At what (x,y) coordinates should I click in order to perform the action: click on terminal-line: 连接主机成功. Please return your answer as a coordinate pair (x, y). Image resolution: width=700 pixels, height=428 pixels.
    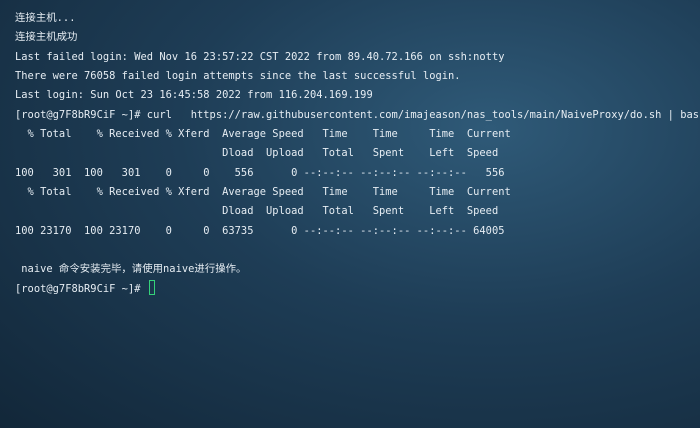
    Looking at the image, I should click on (46, 37).